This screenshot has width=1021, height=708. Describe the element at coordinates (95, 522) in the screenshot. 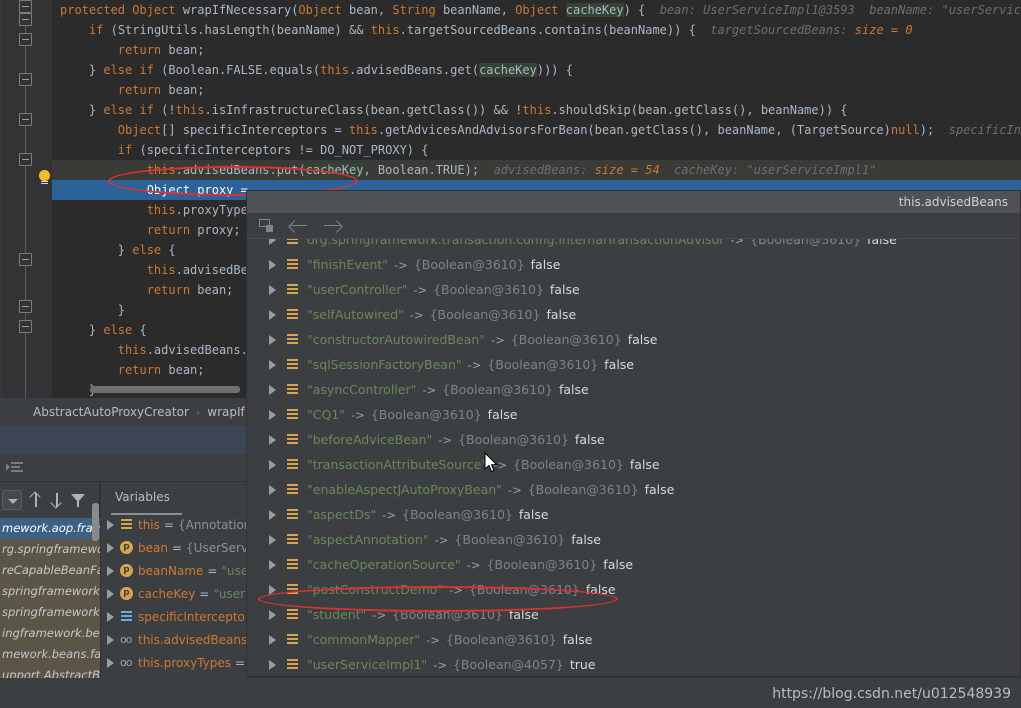

I see `frames-scrollbar` at that location.